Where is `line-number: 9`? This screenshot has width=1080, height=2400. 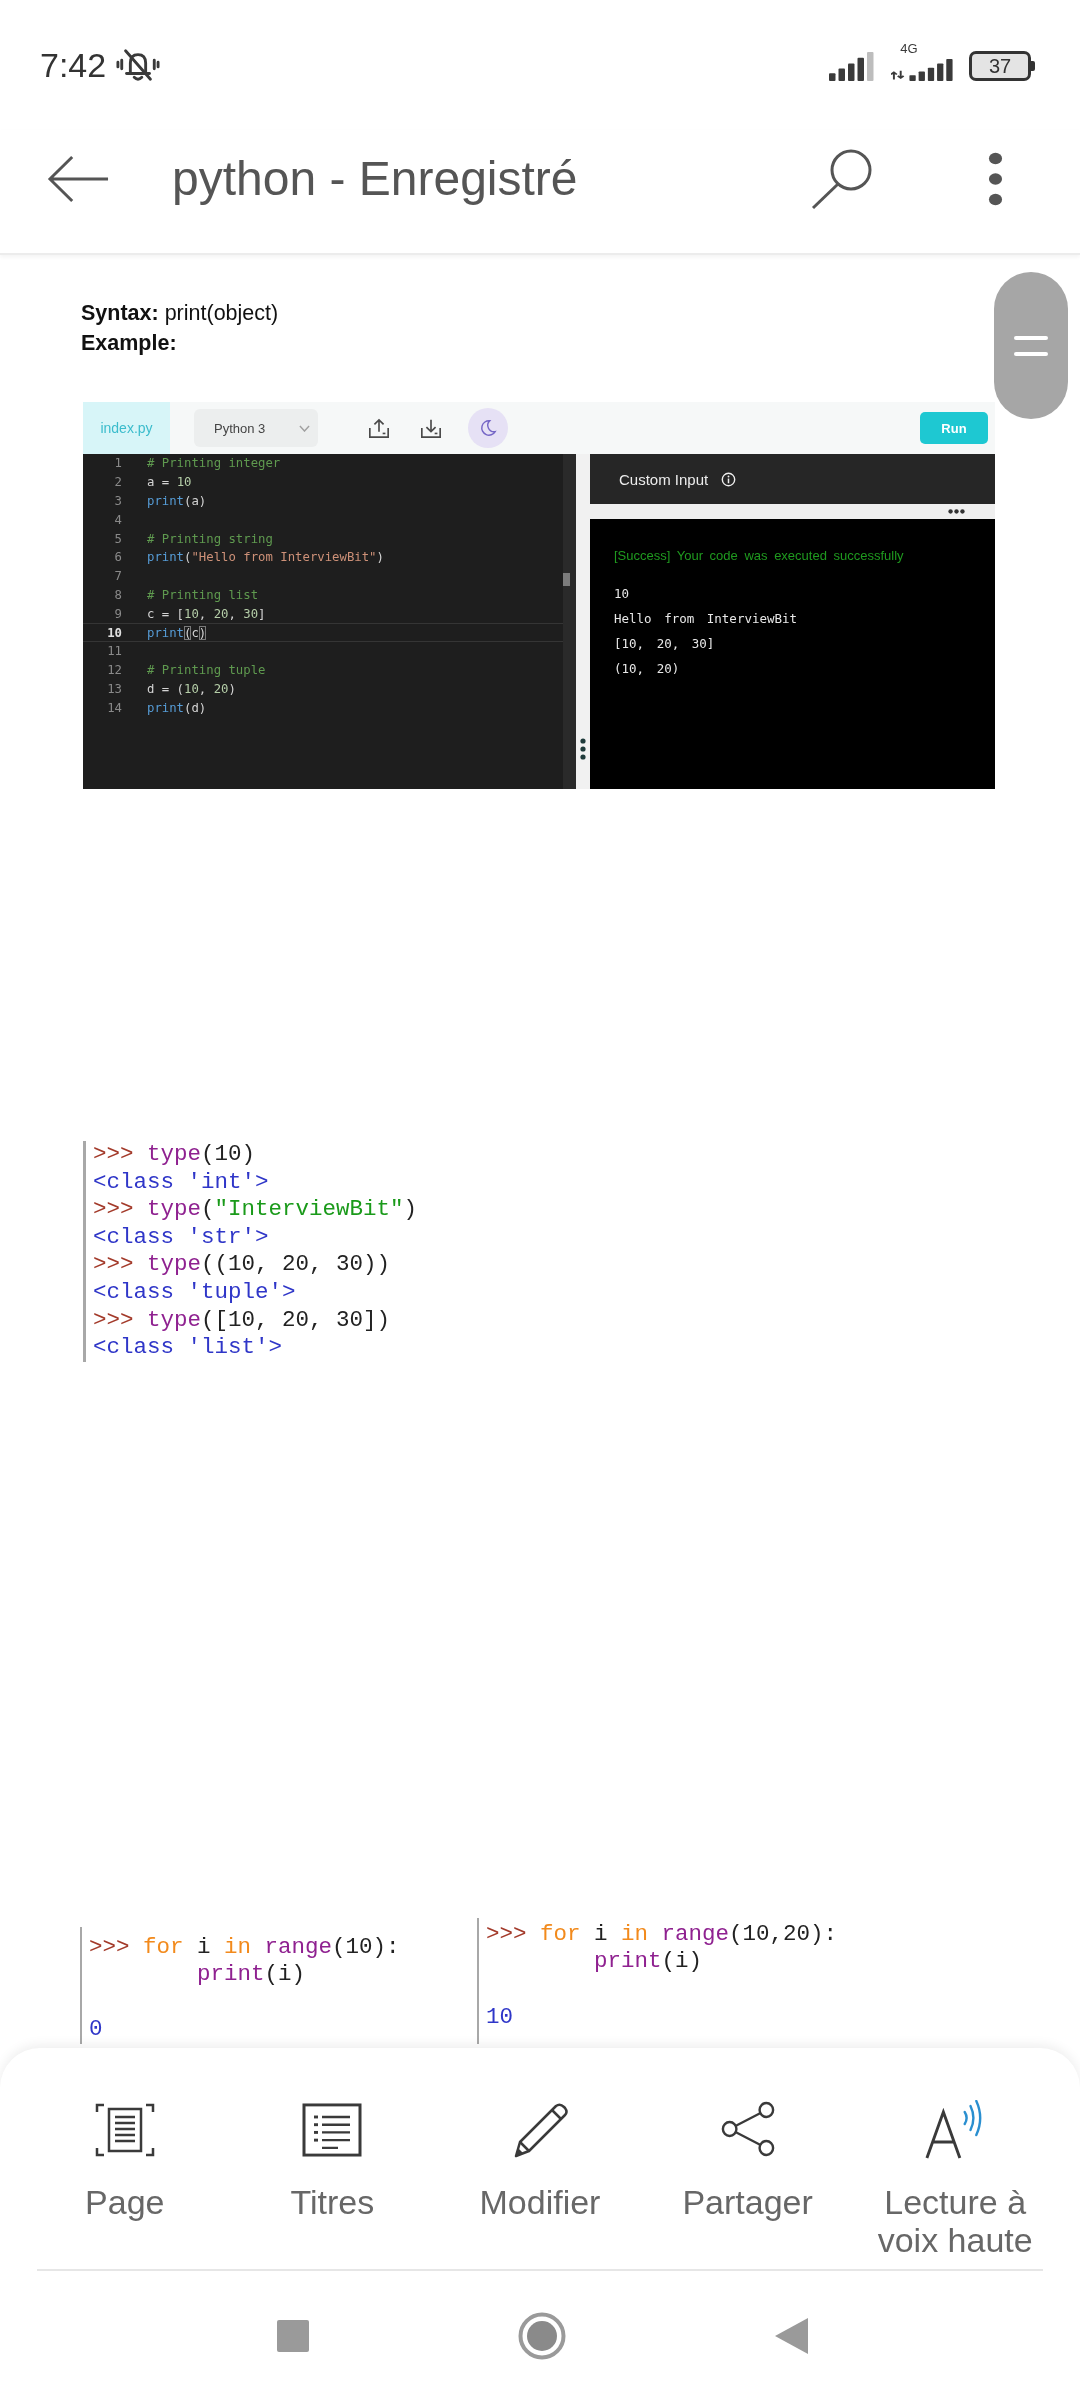 line-number: 9 is located at coordinates (117, 613).